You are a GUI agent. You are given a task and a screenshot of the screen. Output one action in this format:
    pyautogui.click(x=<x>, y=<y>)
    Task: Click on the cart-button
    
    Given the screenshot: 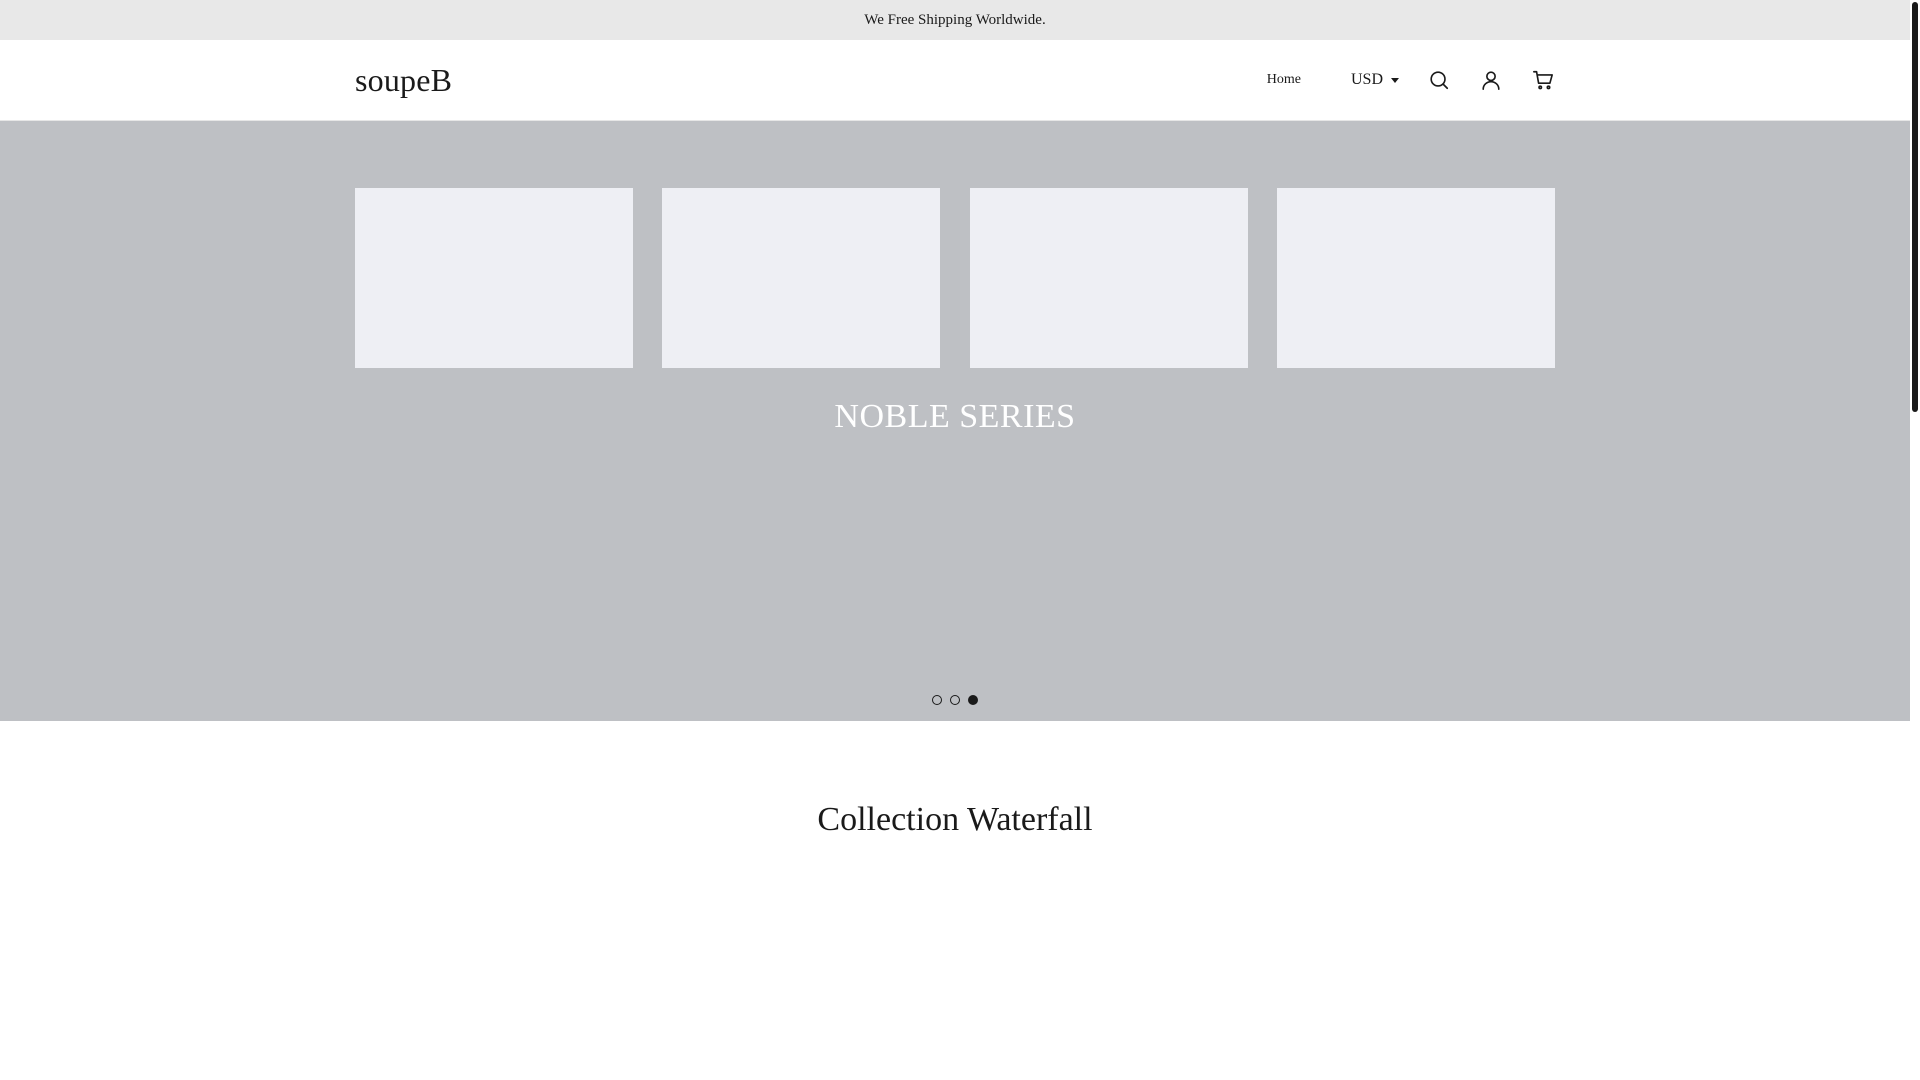 What is the action you would take?
    pyautogui.click(x=1543, y=80)
    